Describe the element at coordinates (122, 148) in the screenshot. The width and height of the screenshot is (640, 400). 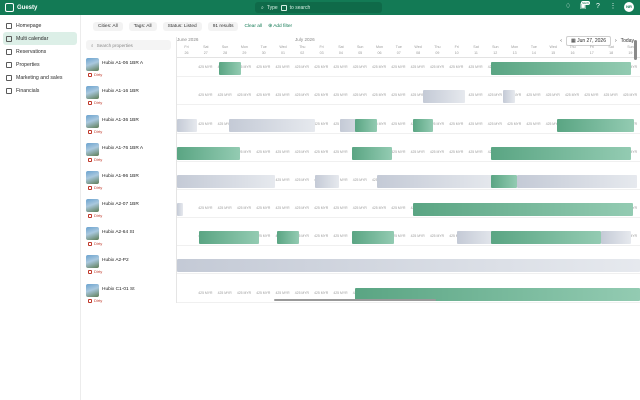
I see `property-name: Hubix A1-76 1BR A` at that location.